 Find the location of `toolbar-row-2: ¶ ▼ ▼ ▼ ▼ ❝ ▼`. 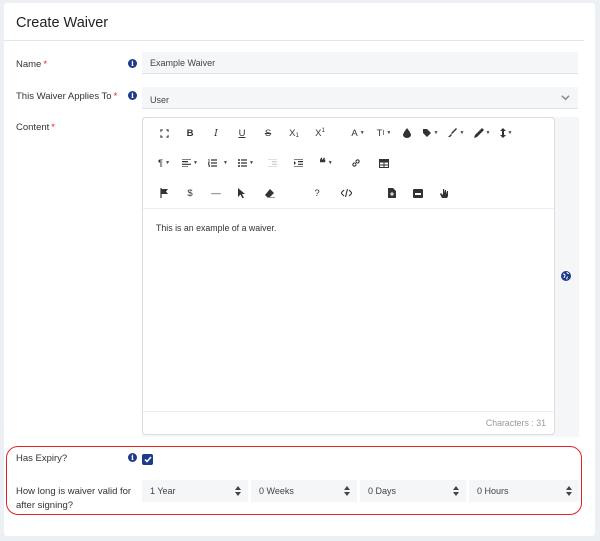

toolbar-row-2: ¶ ▼ ▼ ▼ ▼ ❝ ▼ is located at coordinates (274, 163).